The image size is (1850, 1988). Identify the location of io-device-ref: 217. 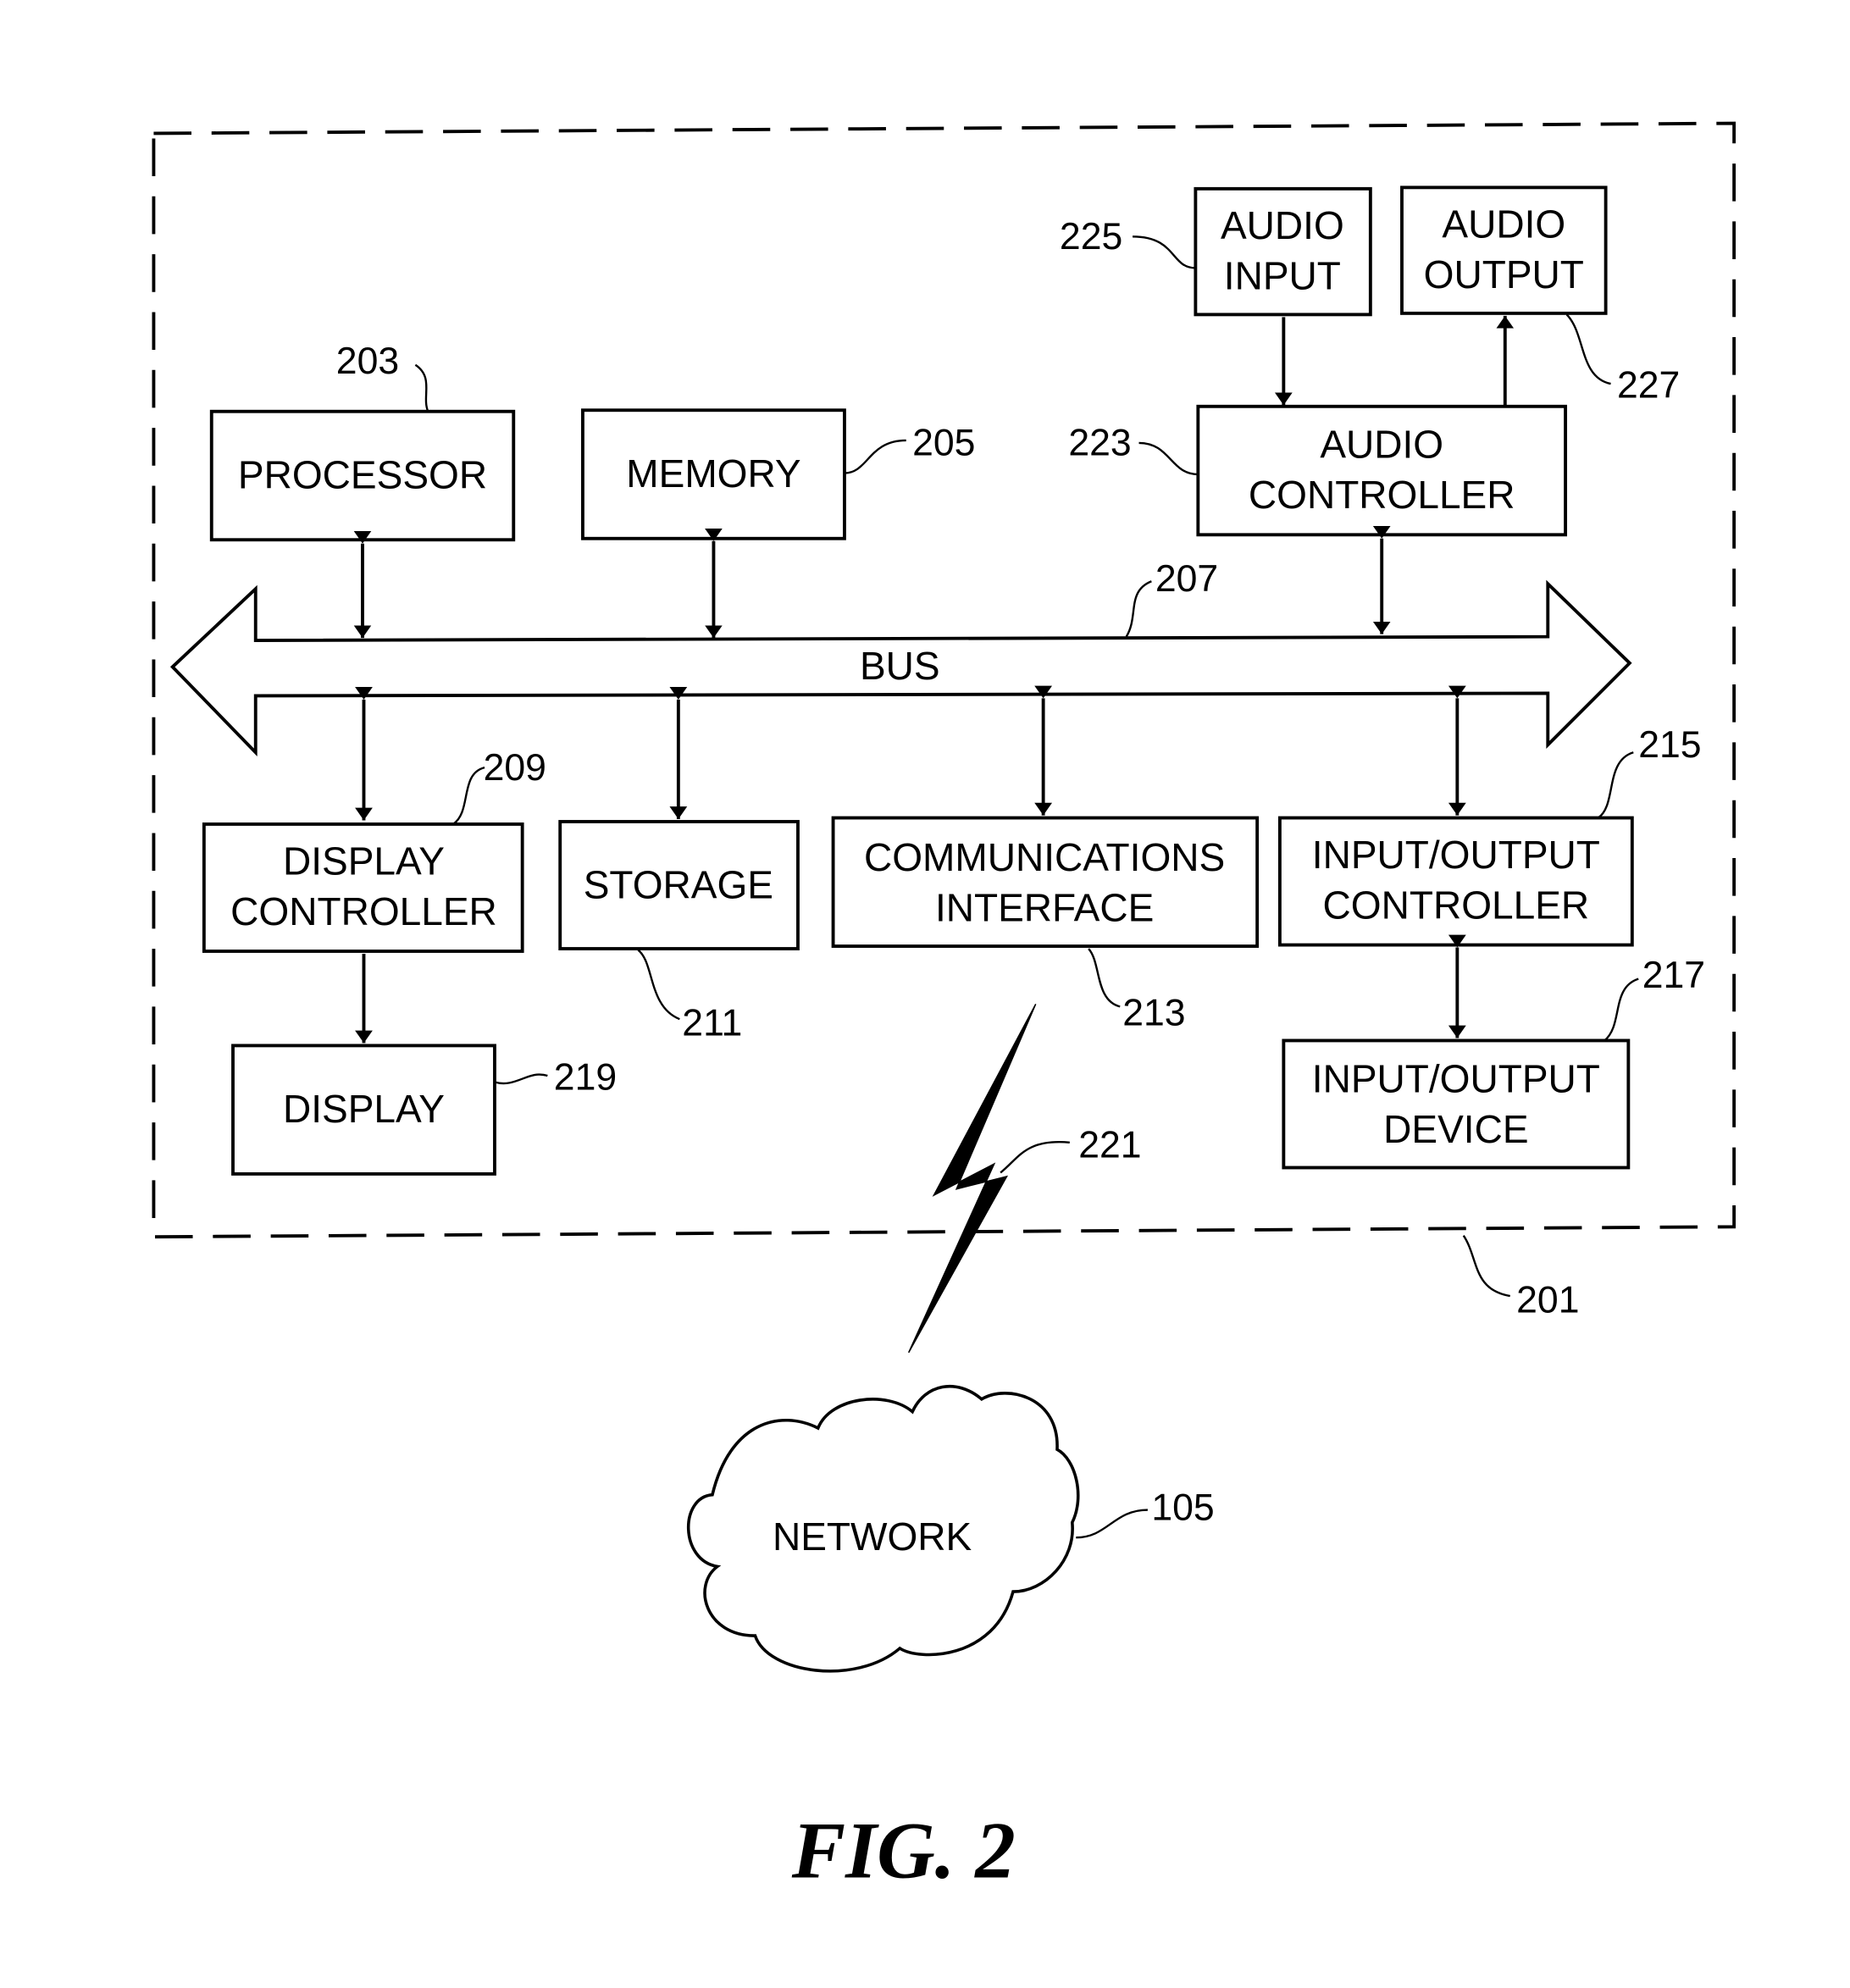
(1673, 975).